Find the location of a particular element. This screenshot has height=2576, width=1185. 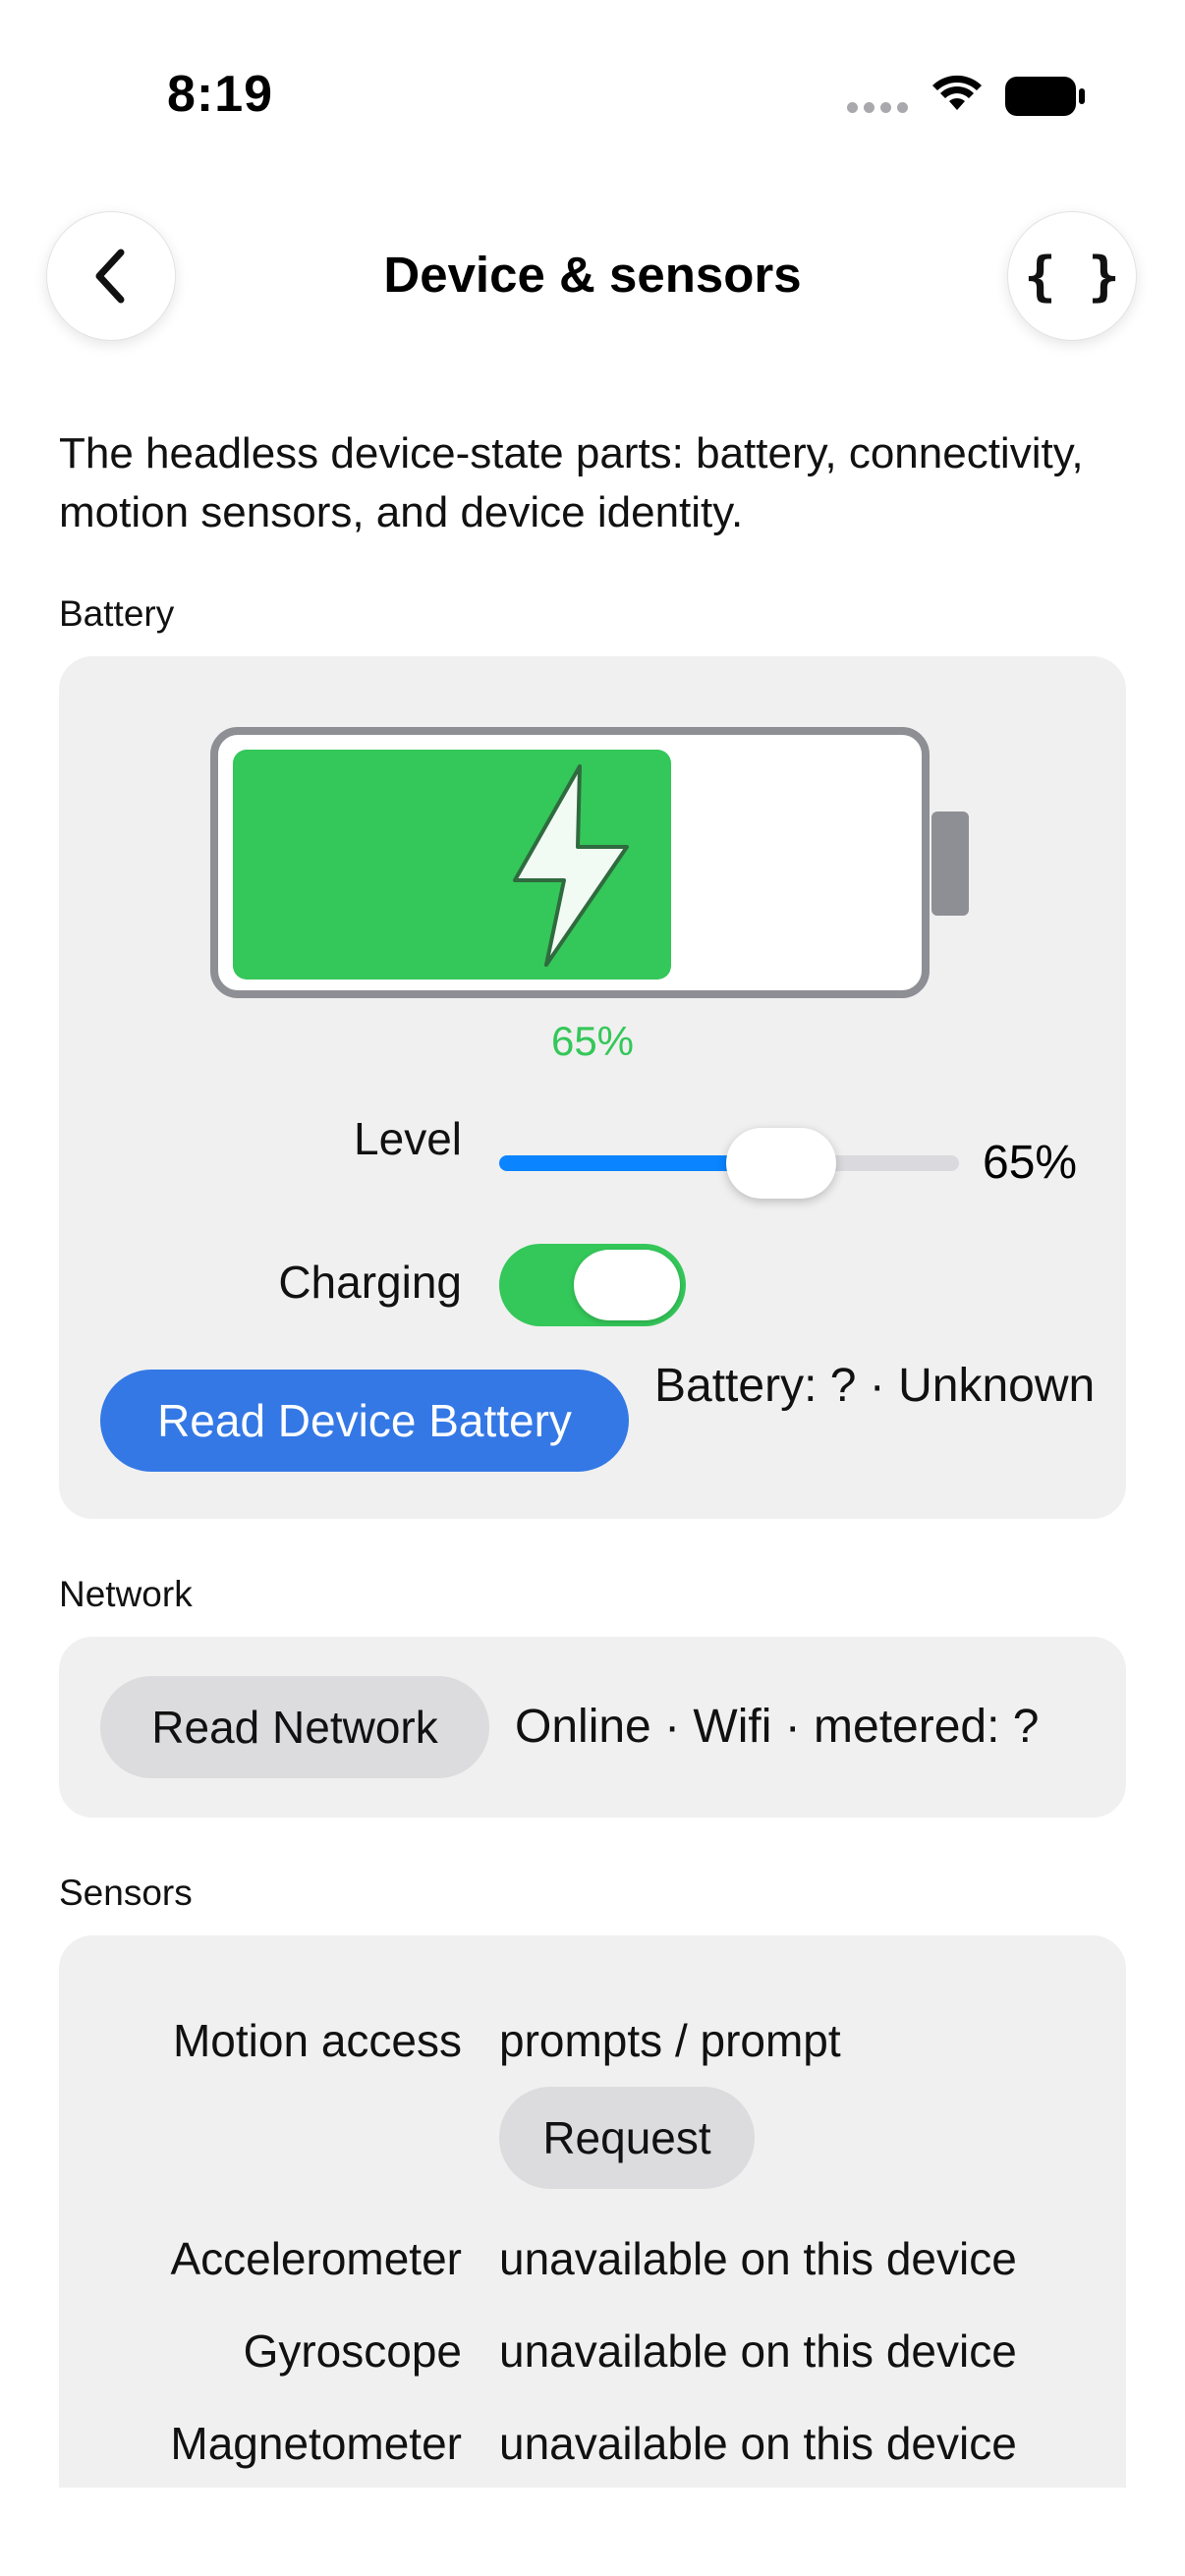

accelerometer-label: Accelerometer is located at coordinates (316, 2258).